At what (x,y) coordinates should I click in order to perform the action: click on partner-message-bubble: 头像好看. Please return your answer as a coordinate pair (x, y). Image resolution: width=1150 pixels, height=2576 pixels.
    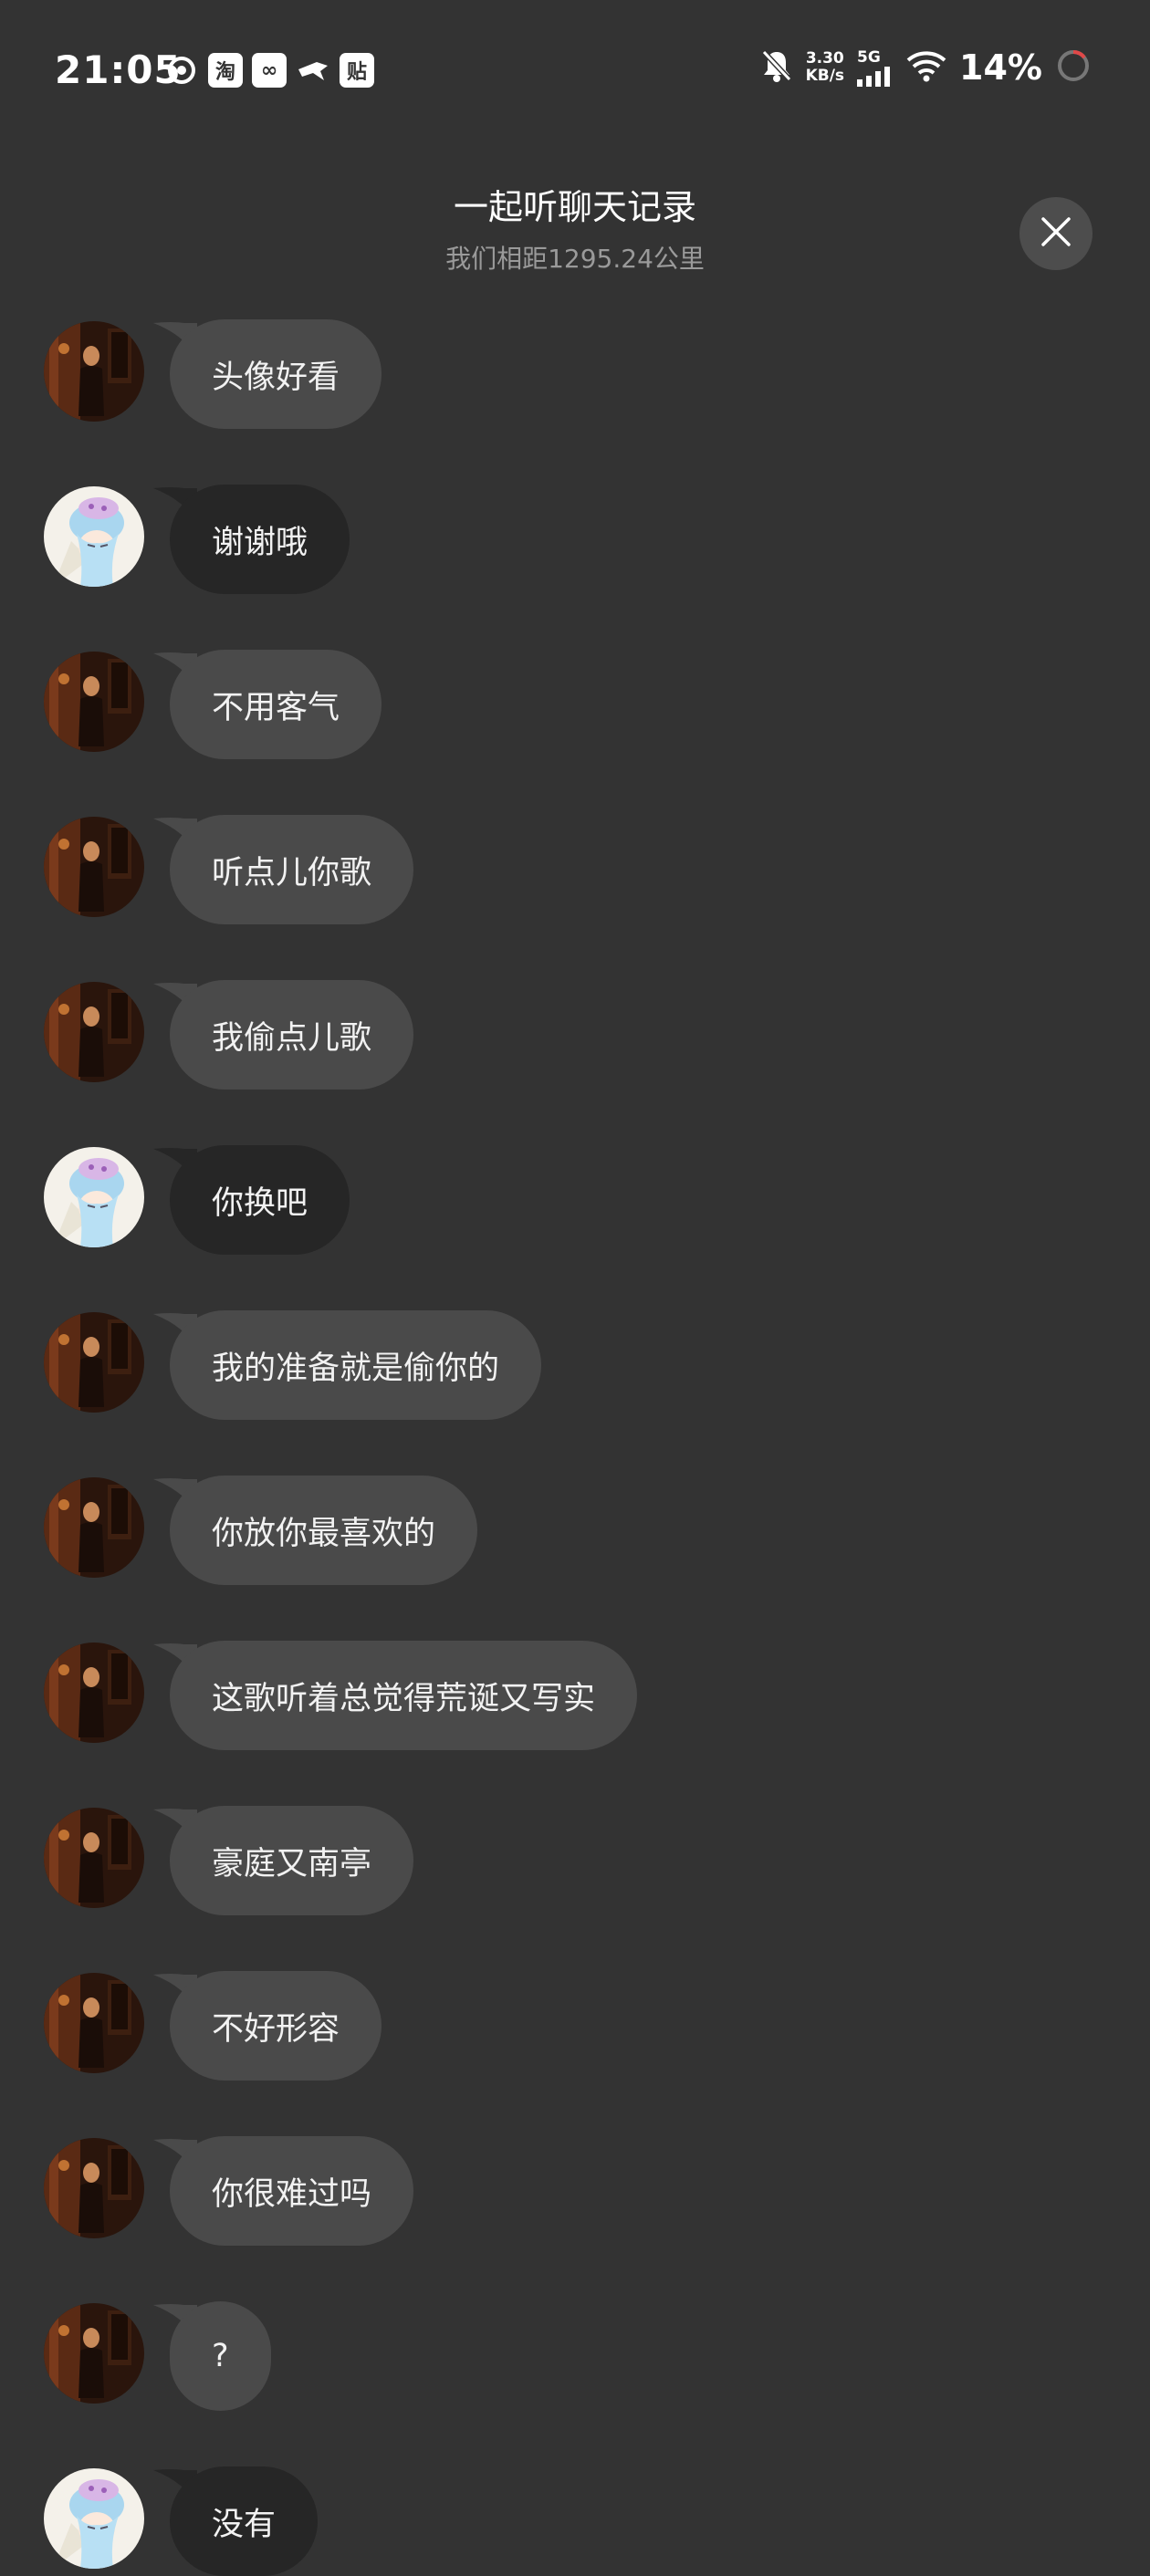
    Looking at the image, I should click on (276, 374).